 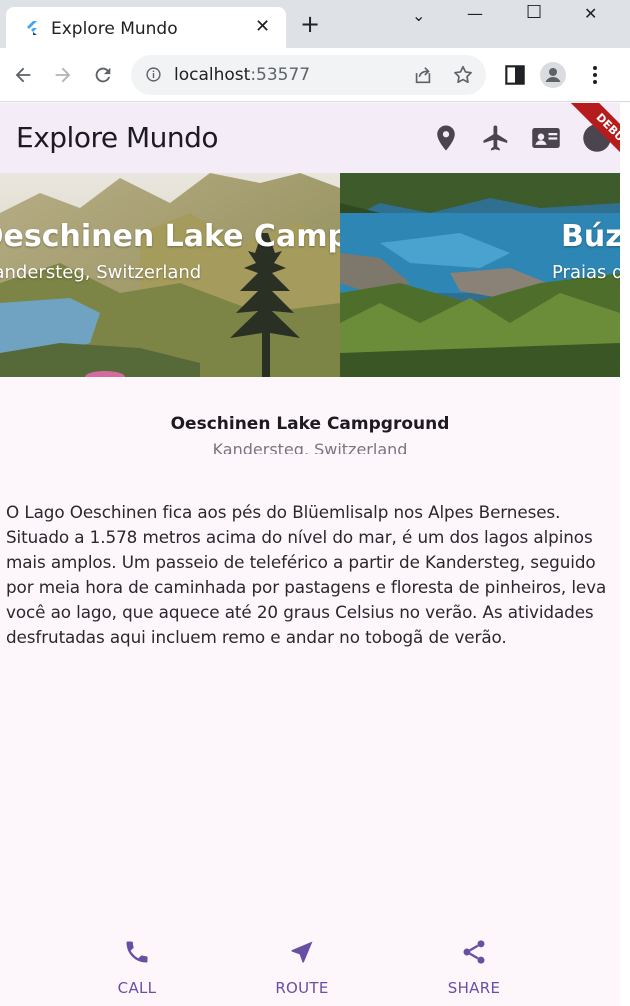 I want to click on address-bar: localhost:53577, so click(x=308, y=75).